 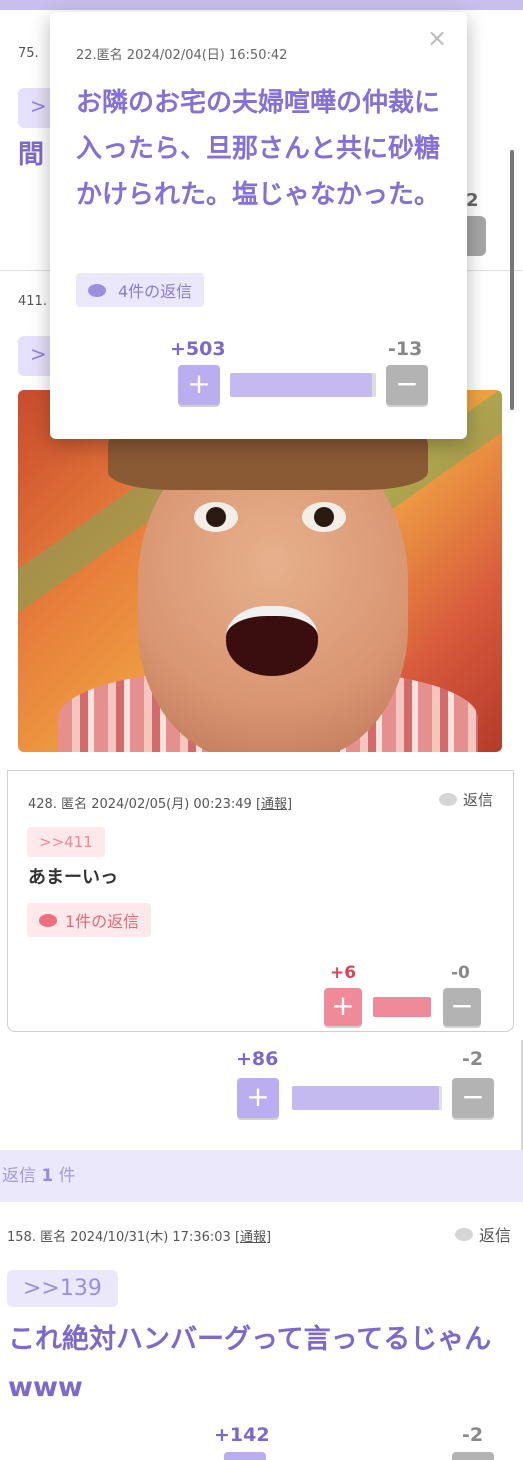 What do you see at coordinates (198, 349) in the screenshot?
I see `popup-plus-count: +503` at bounding box center [198, 349].